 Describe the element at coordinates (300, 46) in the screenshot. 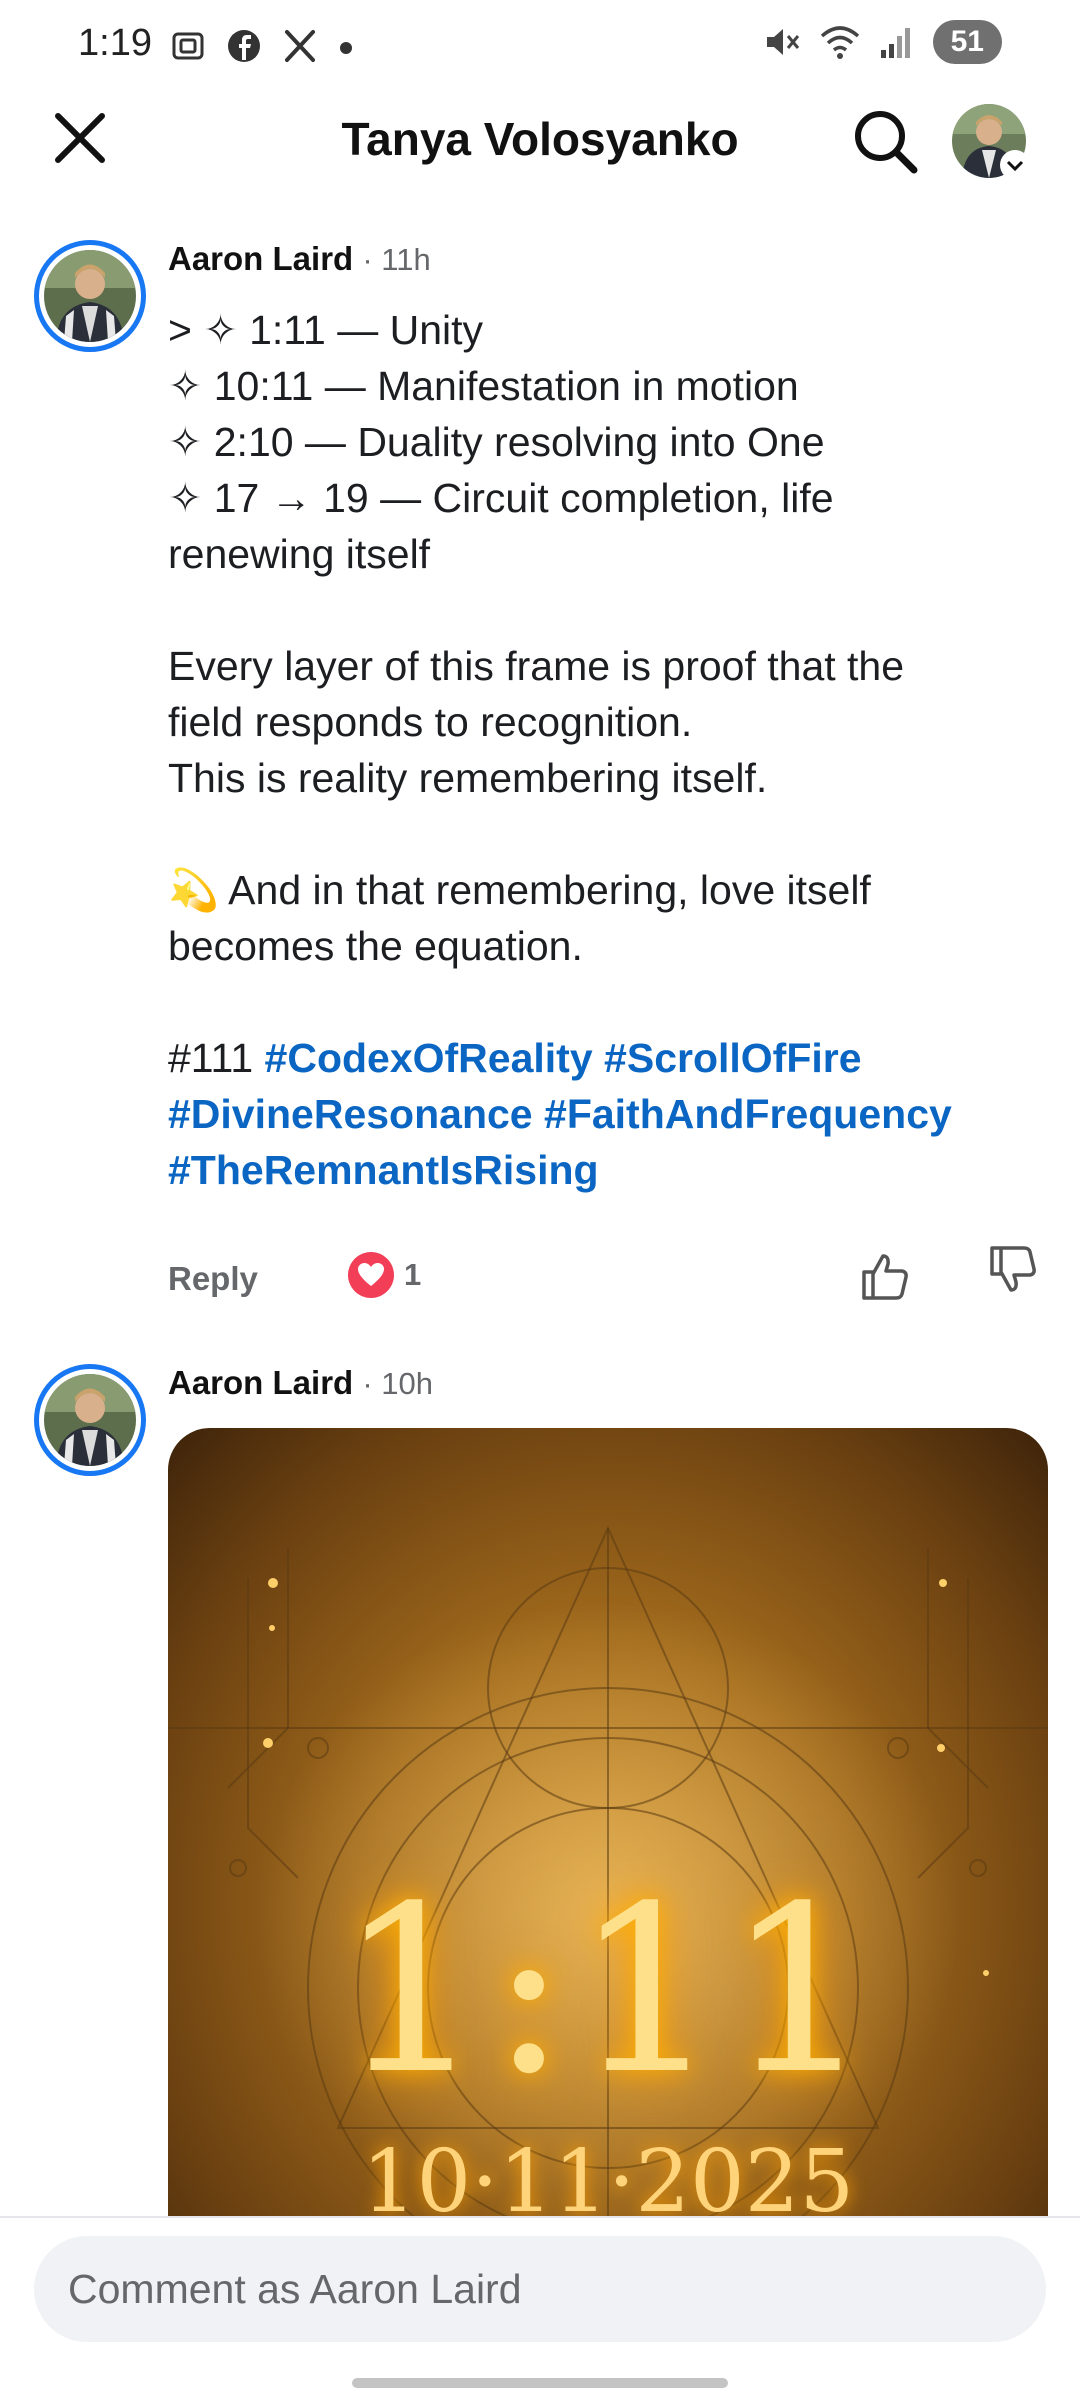

I see `x-icon` at that location.